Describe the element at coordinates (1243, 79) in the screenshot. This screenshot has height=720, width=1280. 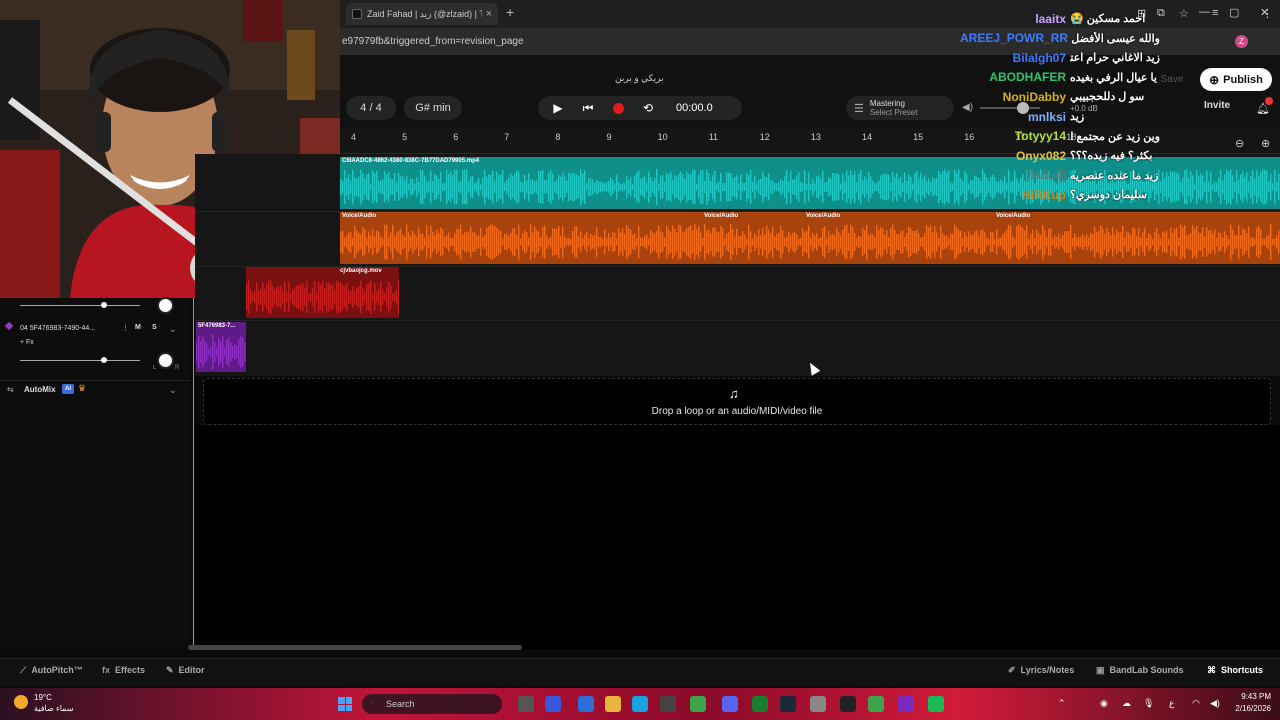
I see `publish-label: Publish` at that location.